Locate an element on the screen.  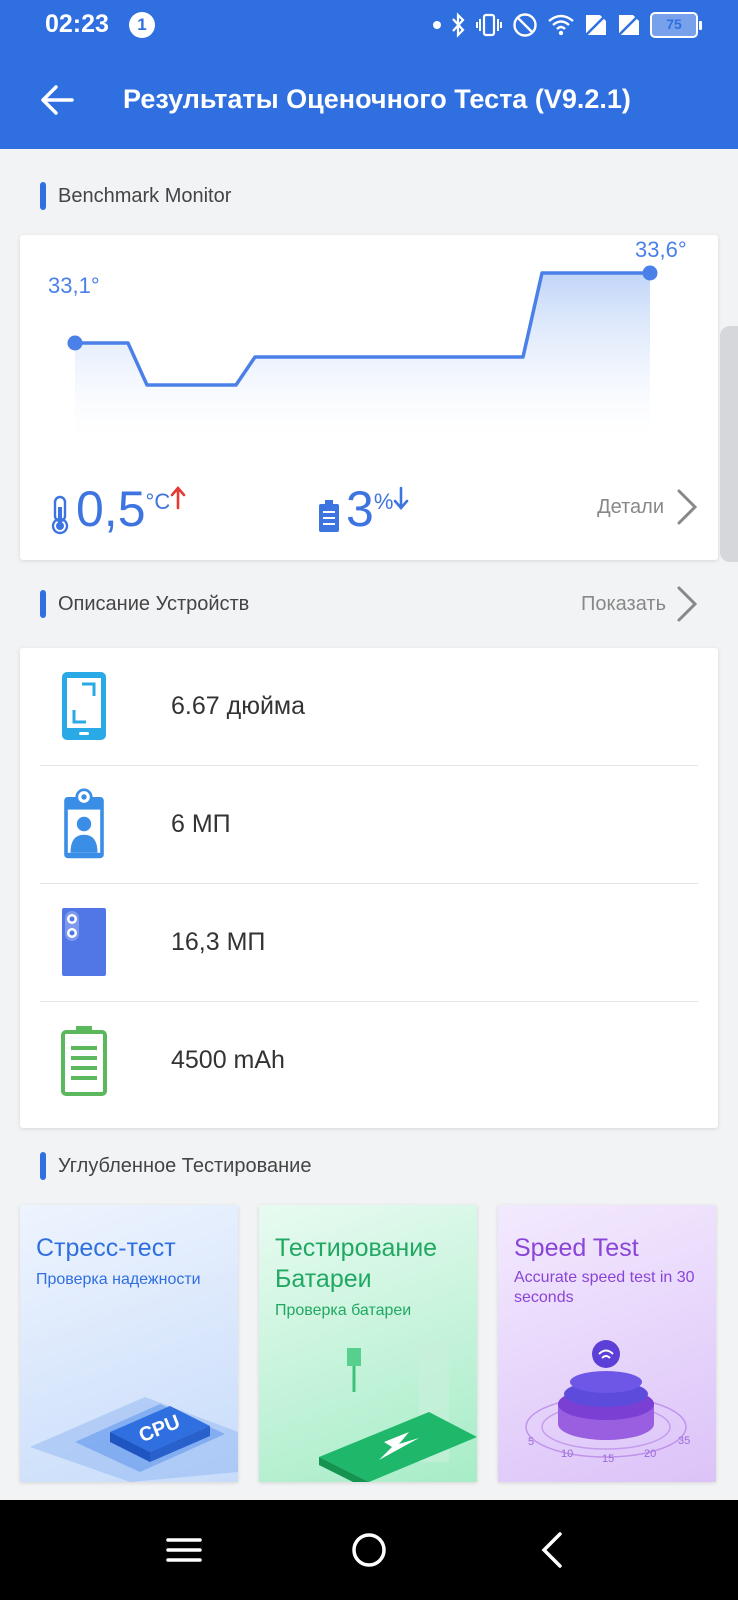
battery-icon is located at coordinates (329, 516).